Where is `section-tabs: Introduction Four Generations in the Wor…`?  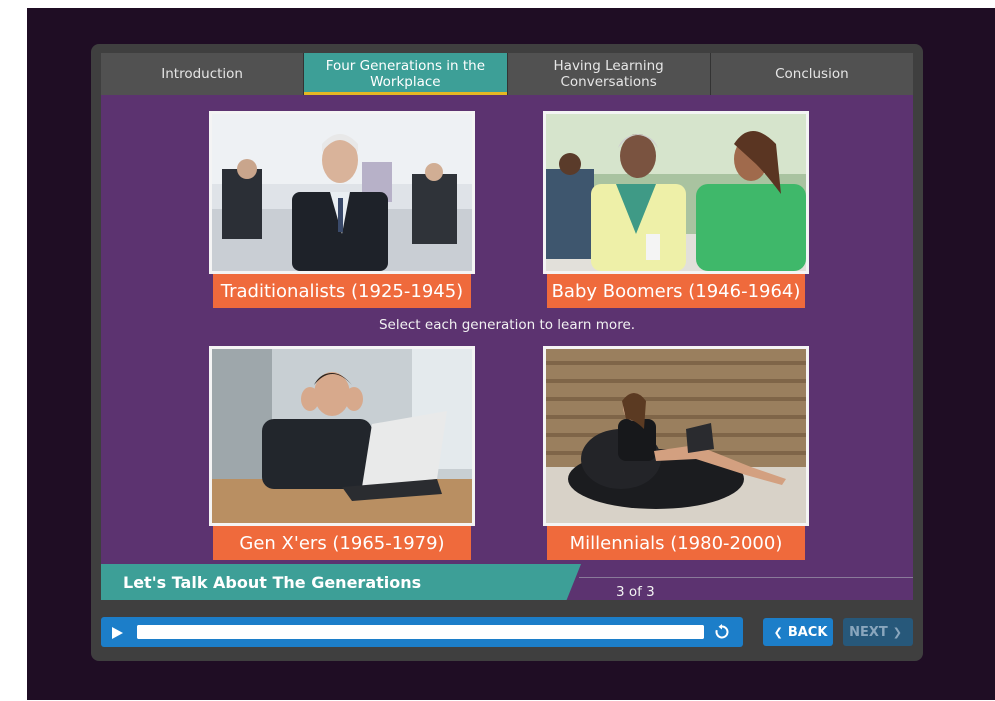 section-tabs: Introduction Four Generations in the Wor… is located at coordinates (507, 74).